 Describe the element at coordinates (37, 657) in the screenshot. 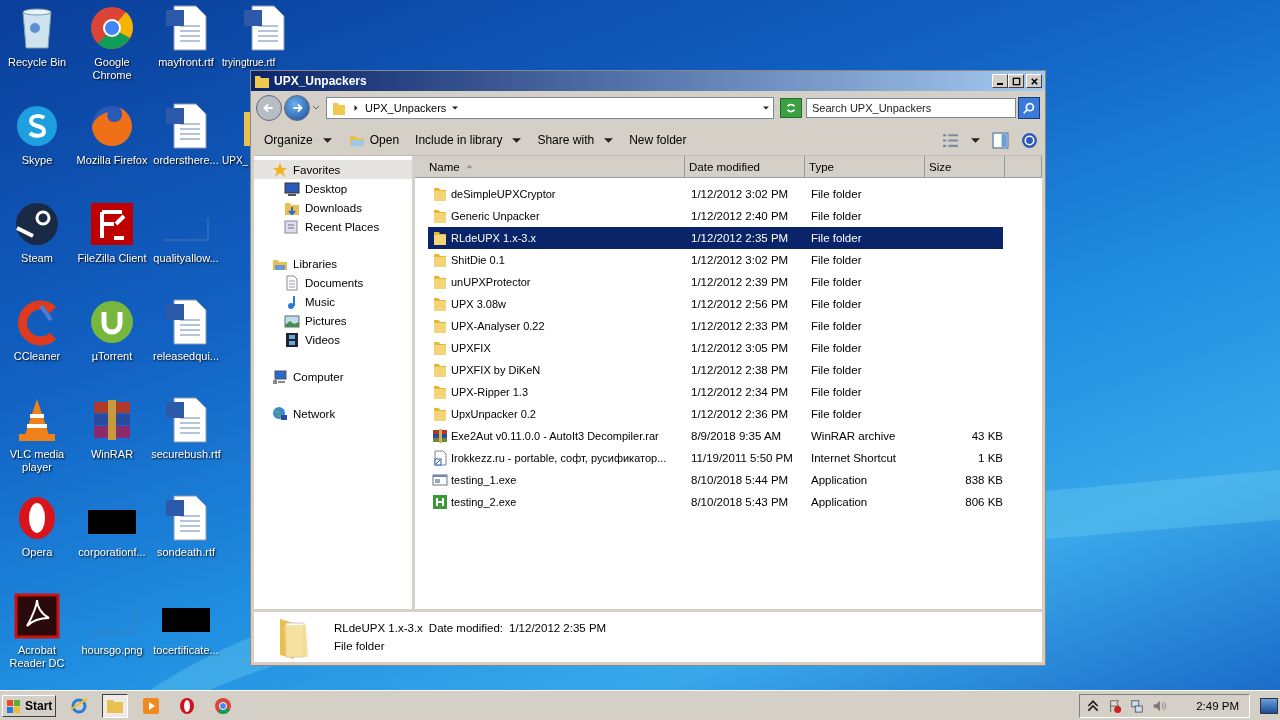

I see `icon-label: Acrobat Reader DC` at that location.